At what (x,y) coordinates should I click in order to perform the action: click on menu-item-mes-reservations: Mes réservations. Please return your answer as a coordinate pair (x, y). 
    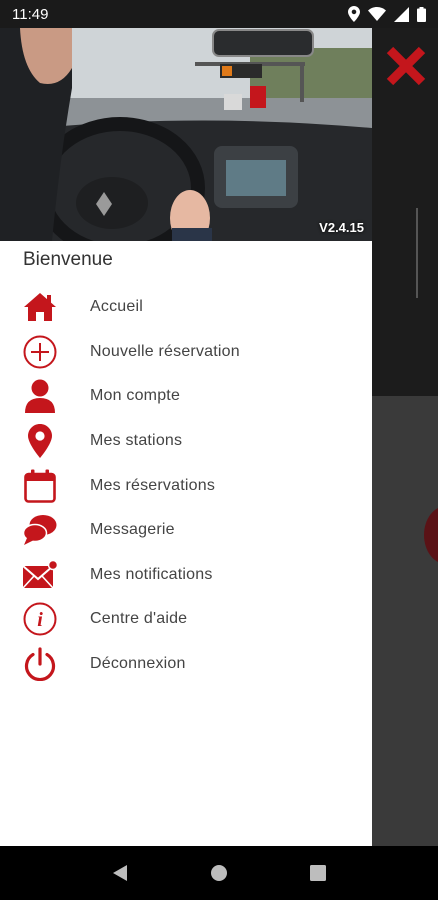
    Looking at the image, I should click on (186, 485).